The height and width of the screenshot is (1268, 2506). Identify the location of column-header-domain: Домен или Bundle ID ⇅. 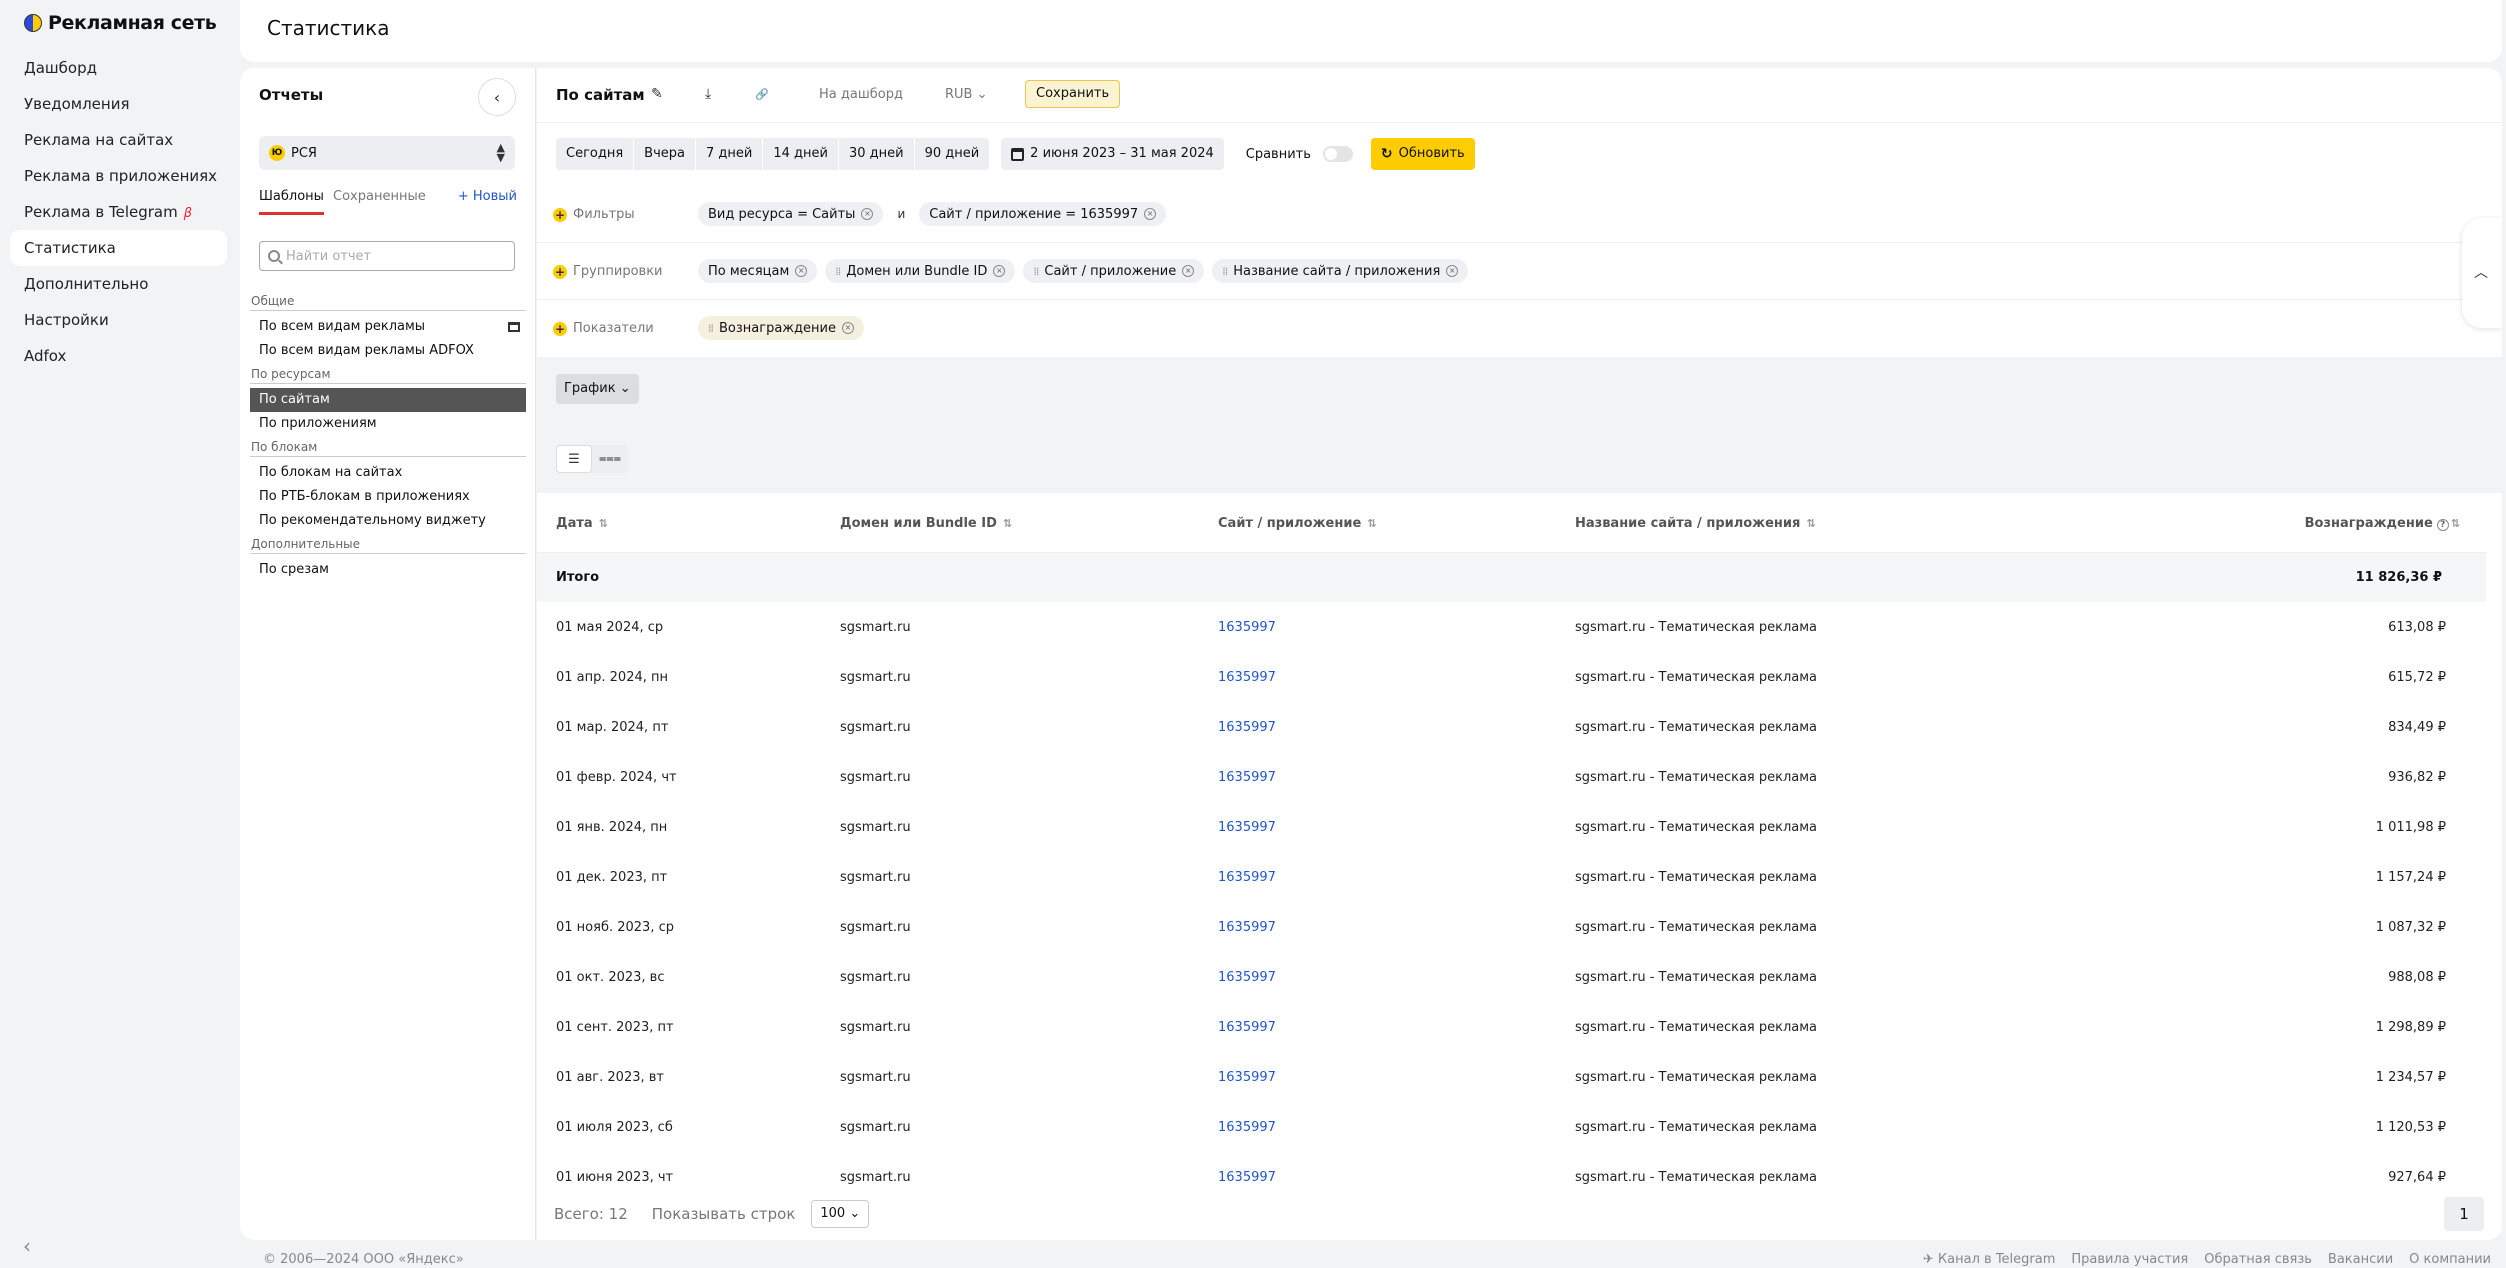
(1029, 524).